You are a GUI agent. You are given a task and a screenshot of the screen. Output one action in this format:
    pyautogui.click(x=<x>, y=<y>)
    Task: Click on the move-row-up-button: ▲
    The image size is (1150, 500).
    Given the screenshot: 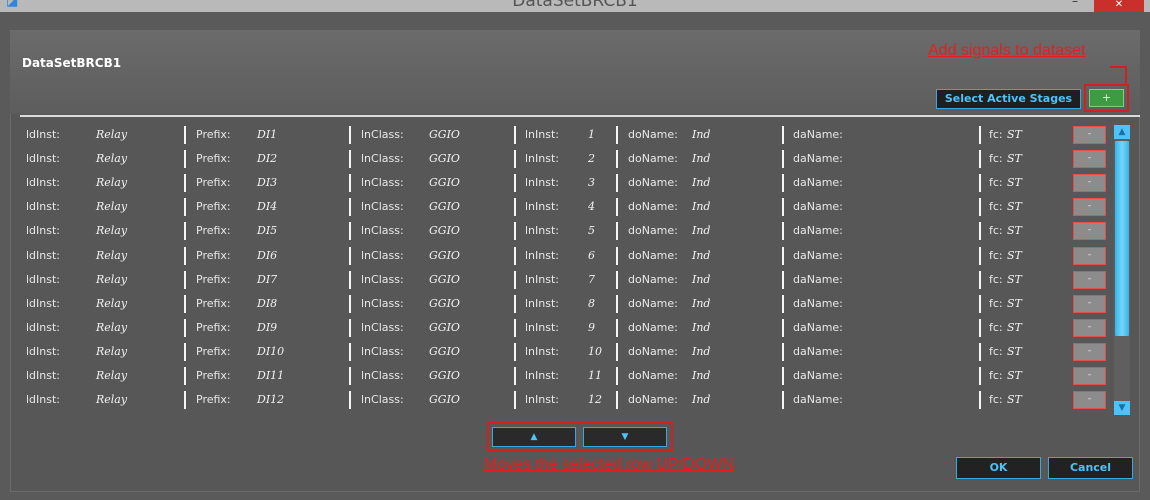 What is the action you would take?
    pyautogui.click(x=534, y=437)
    